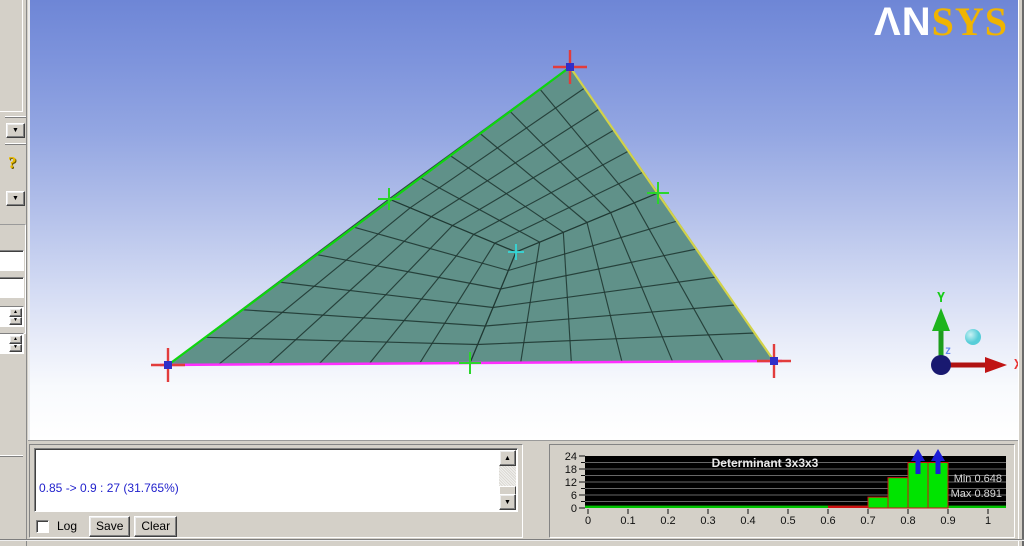 The height and width of the screenshot is (546, 1024). I want to click on clear-button: Clear, so click(156, 526).